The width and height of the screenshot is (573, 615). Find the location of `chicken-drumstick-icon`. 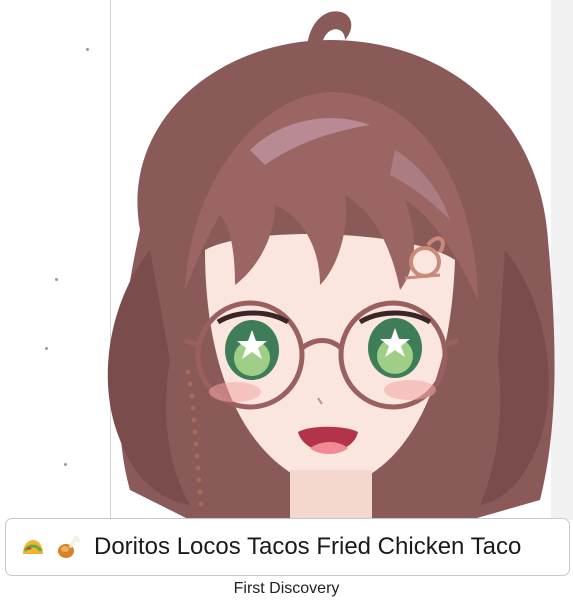

chicken-drumstick-icon is located at coordinates (69, 547).